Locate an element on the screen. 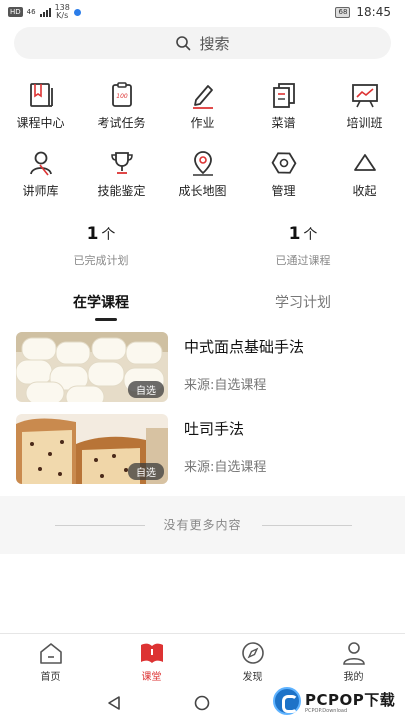 This screenshot has width=405, height=720. book-icon is located at coordinates (41, 95).